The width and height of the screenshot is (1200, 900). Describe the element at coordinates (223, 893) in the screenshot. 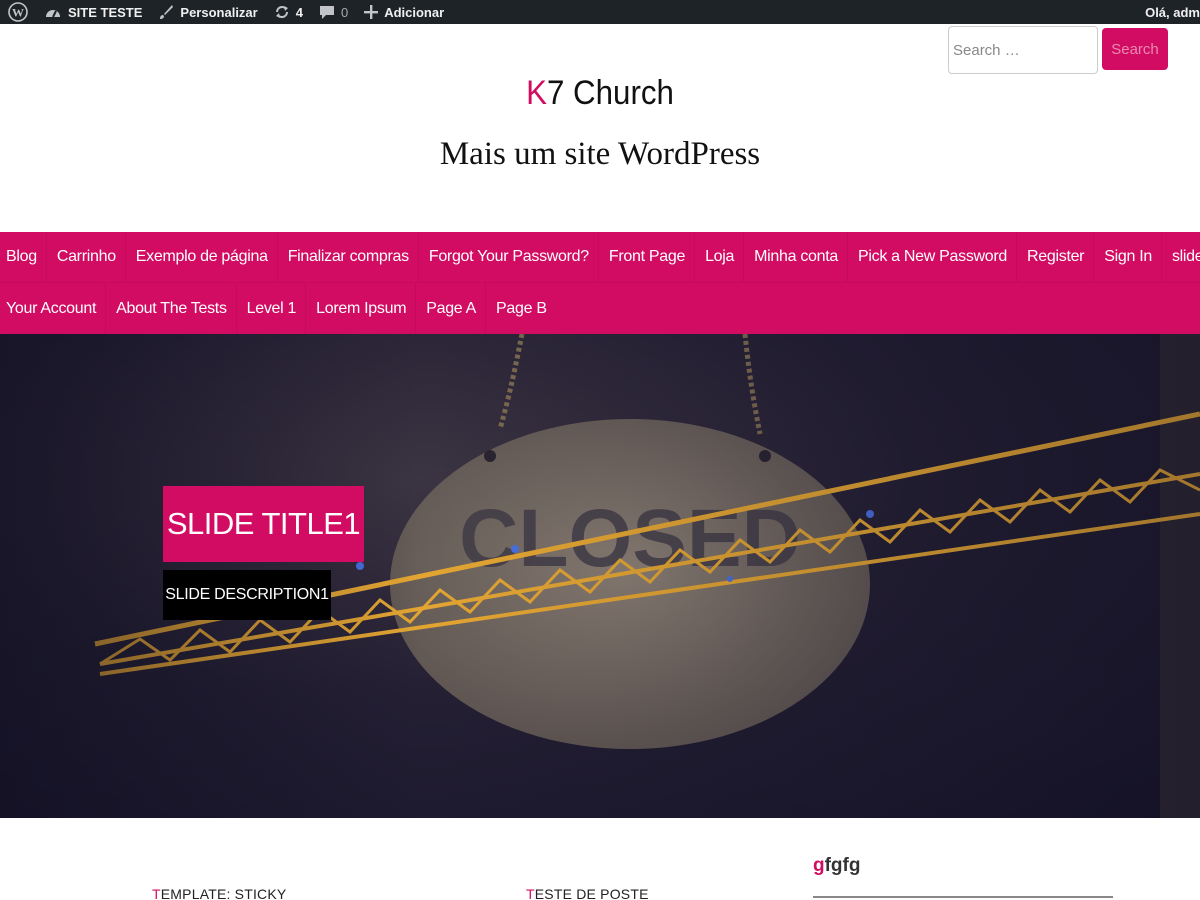

I see `post-title-rest: EMPLATE: STICKY` at that location.